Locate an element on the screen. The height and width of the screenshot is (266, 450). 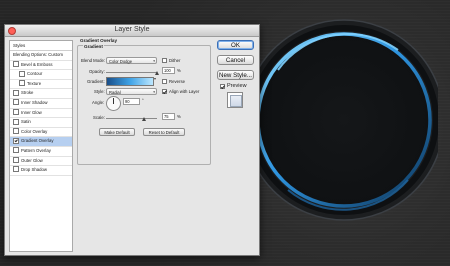
angle-dial is located at coordinates (113, 103).